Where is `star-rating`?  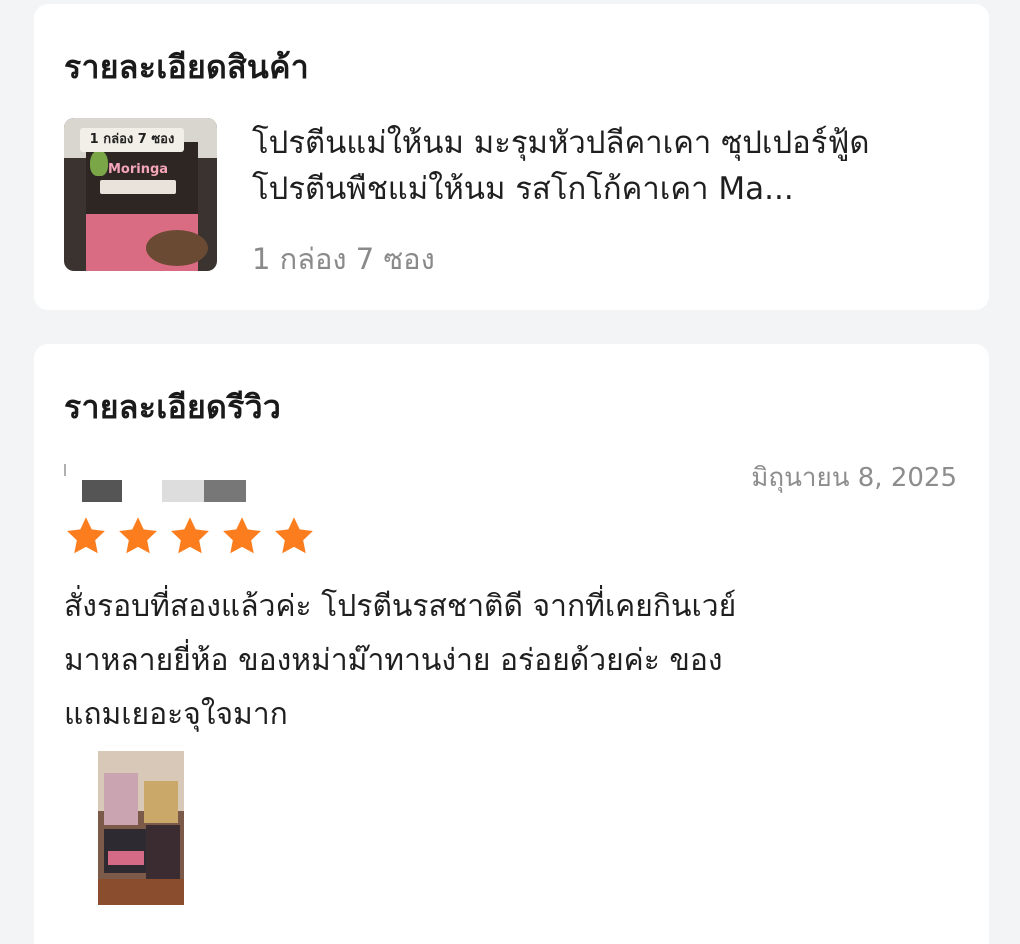 star-rating is located at coordinates (190, 536).